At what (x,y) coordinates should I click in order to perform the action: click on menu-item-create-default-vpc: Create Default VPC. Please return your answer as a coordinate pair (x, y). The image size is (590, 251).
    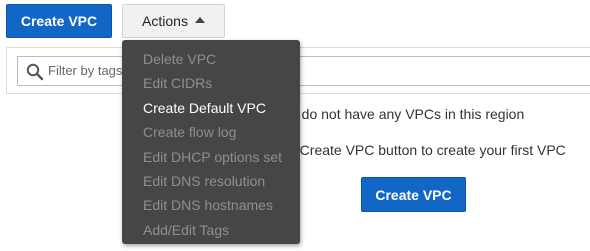
    Looking at the image, I should click on (211, 108).